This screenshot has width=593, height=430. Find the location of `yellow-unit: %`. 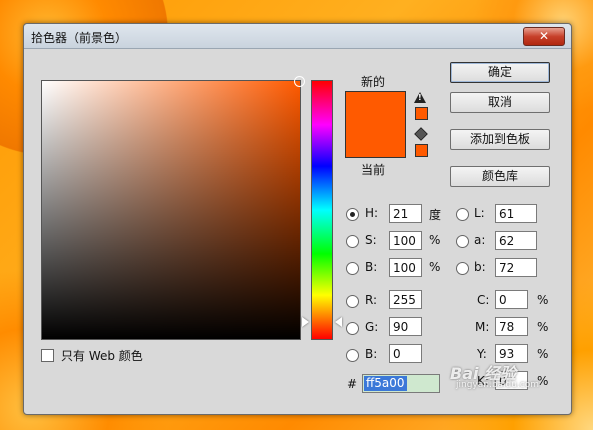

yellow-unit: % is located at coordinates (543, 354).